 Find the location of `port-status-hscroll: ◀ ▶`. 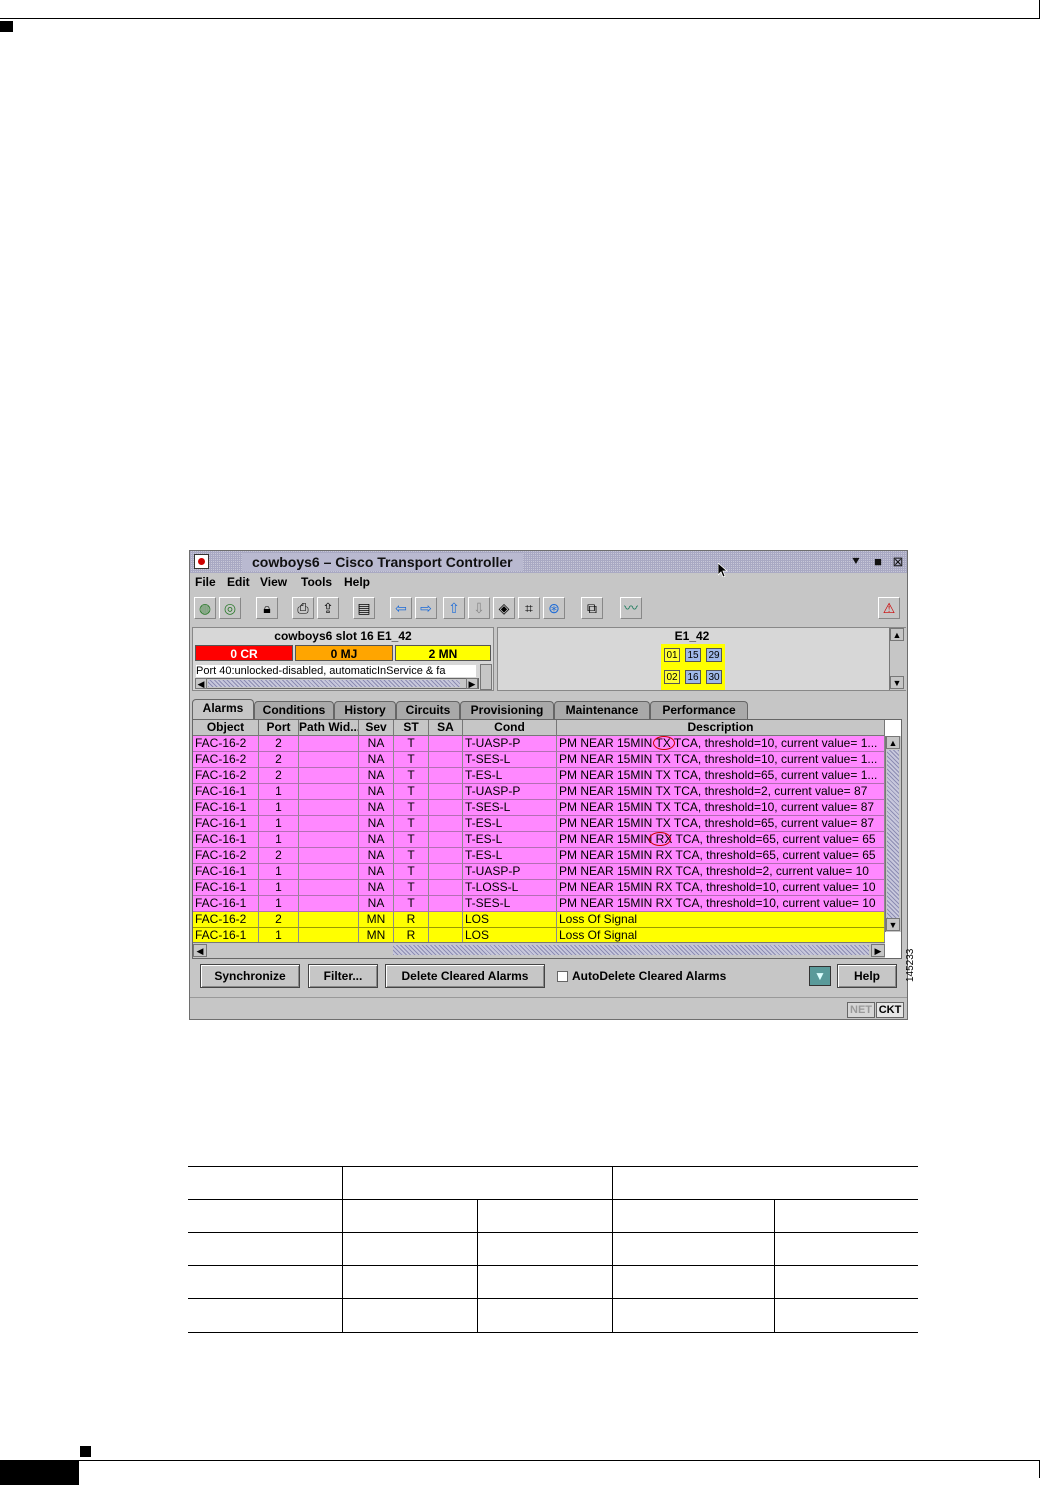

port-status-hscroll: ◀ ▶ is located at coordinates (337, 683).